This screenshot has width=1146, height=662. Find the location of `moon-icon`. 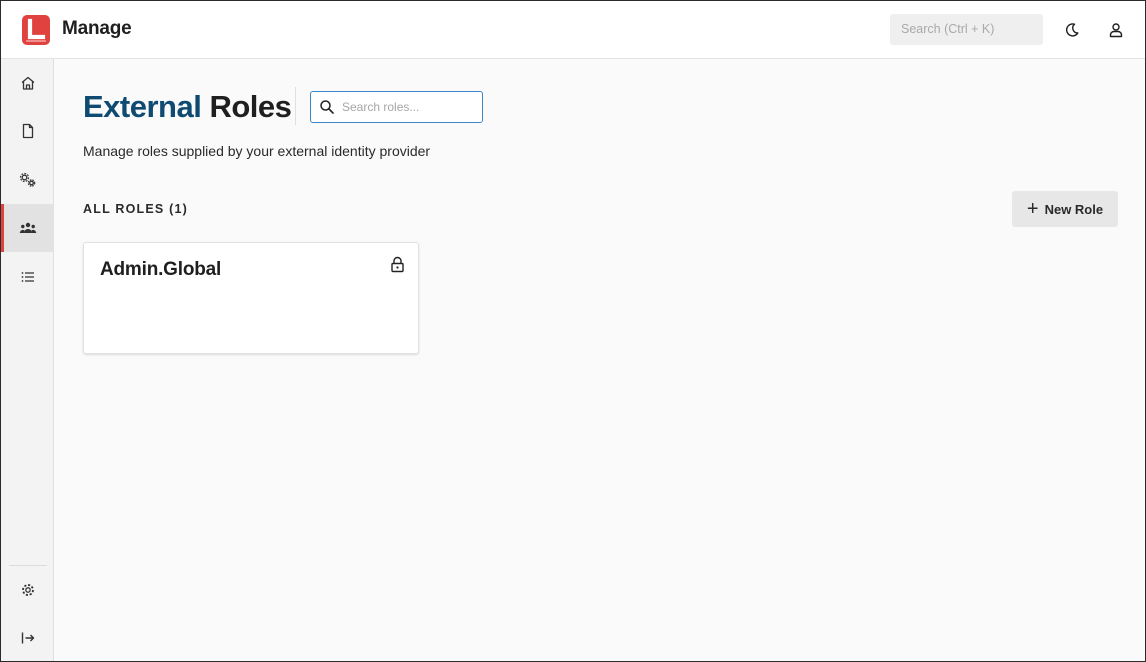

moon-icon is located at coordinates (1072, 30).